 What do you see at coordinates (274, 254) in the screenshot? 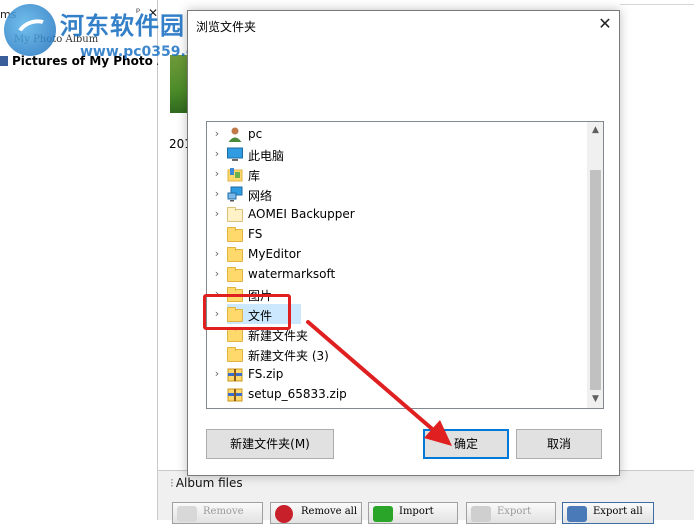
I see `tree-item-label: MyEditor` at bounding box center [274, 254].